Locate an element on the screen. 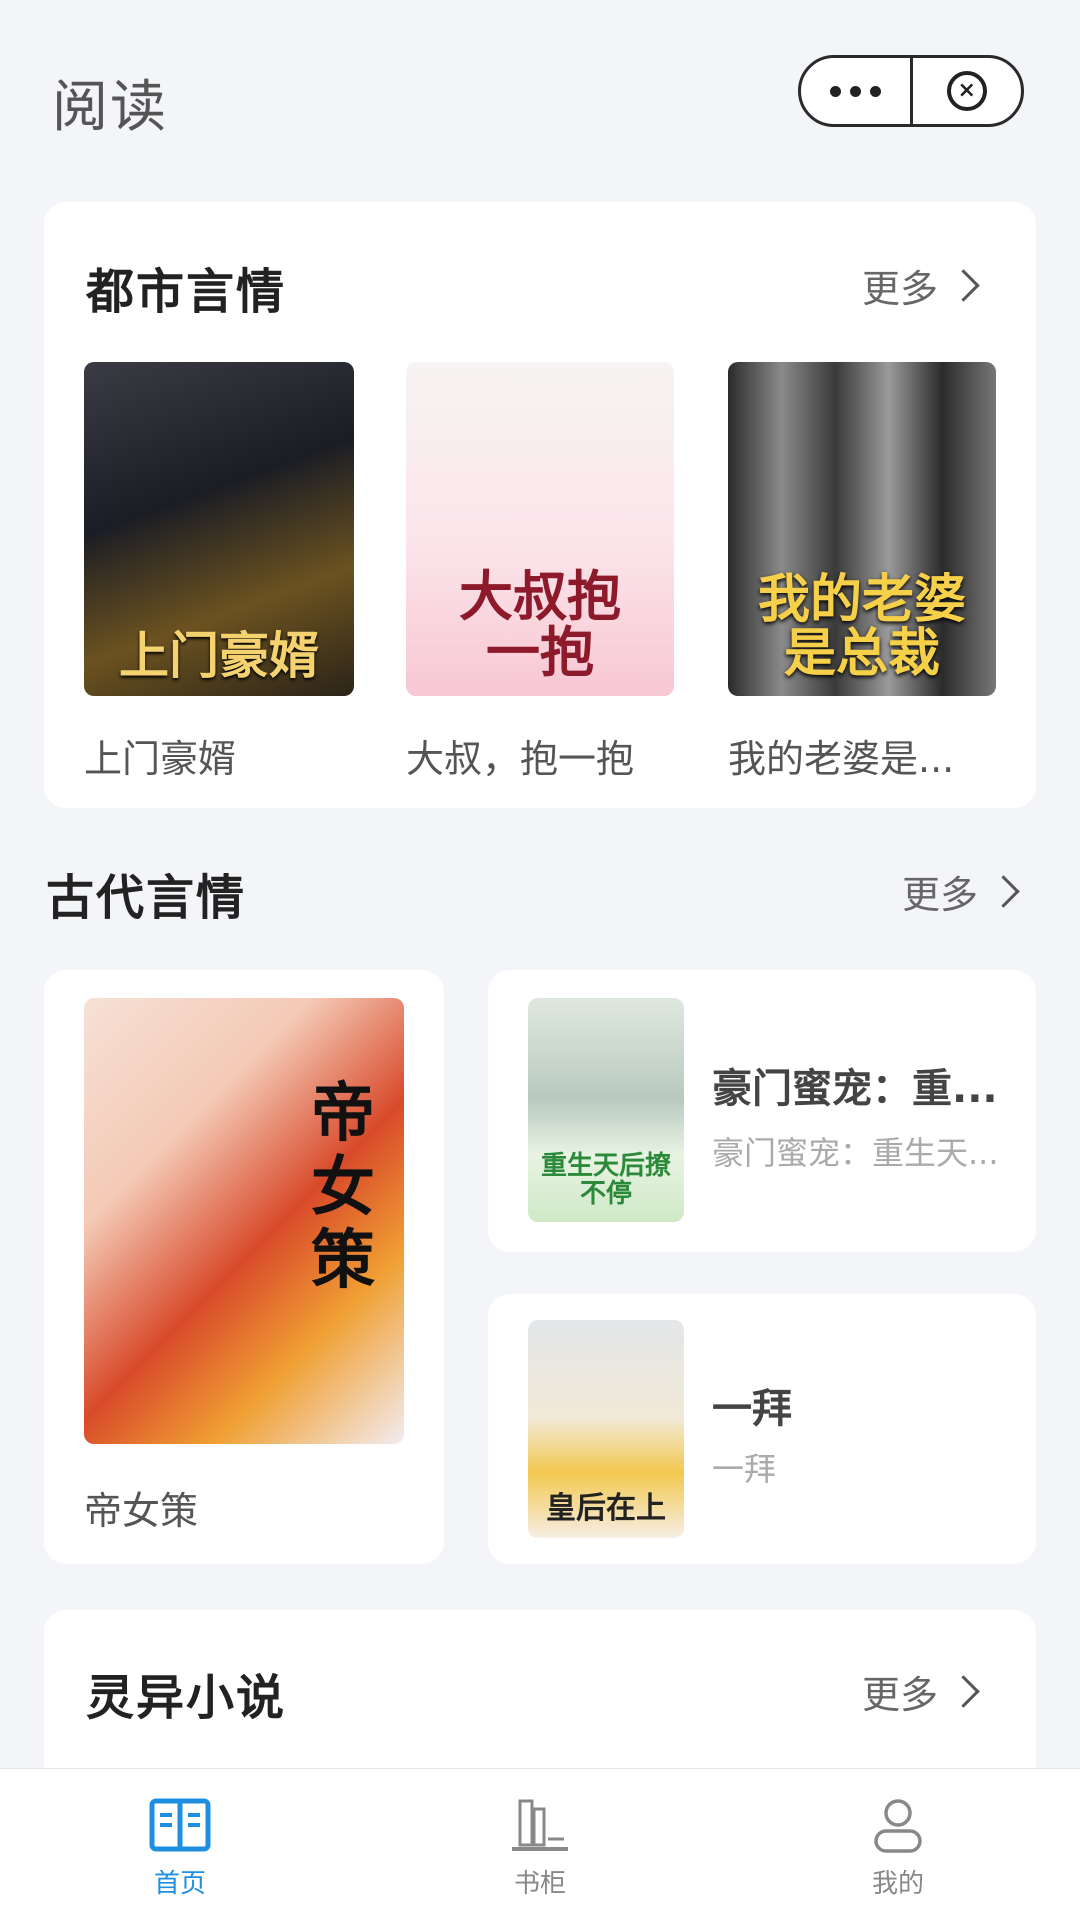 Image resolution: width=1080 pixels, height=1921 pixels. tab-label: 我的 is located at coordinates (897, 1884).